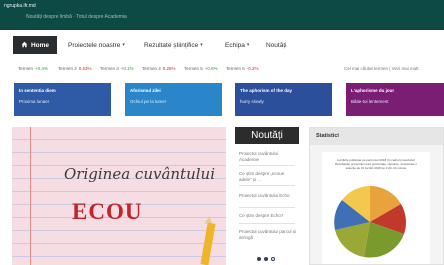 Image resolution: width=444 pixels, height=265 pixels. Describe the element at coordinates (117, 68) in the screenshot. I see `ticker-item: Termen 3 +0.1%` at that location.